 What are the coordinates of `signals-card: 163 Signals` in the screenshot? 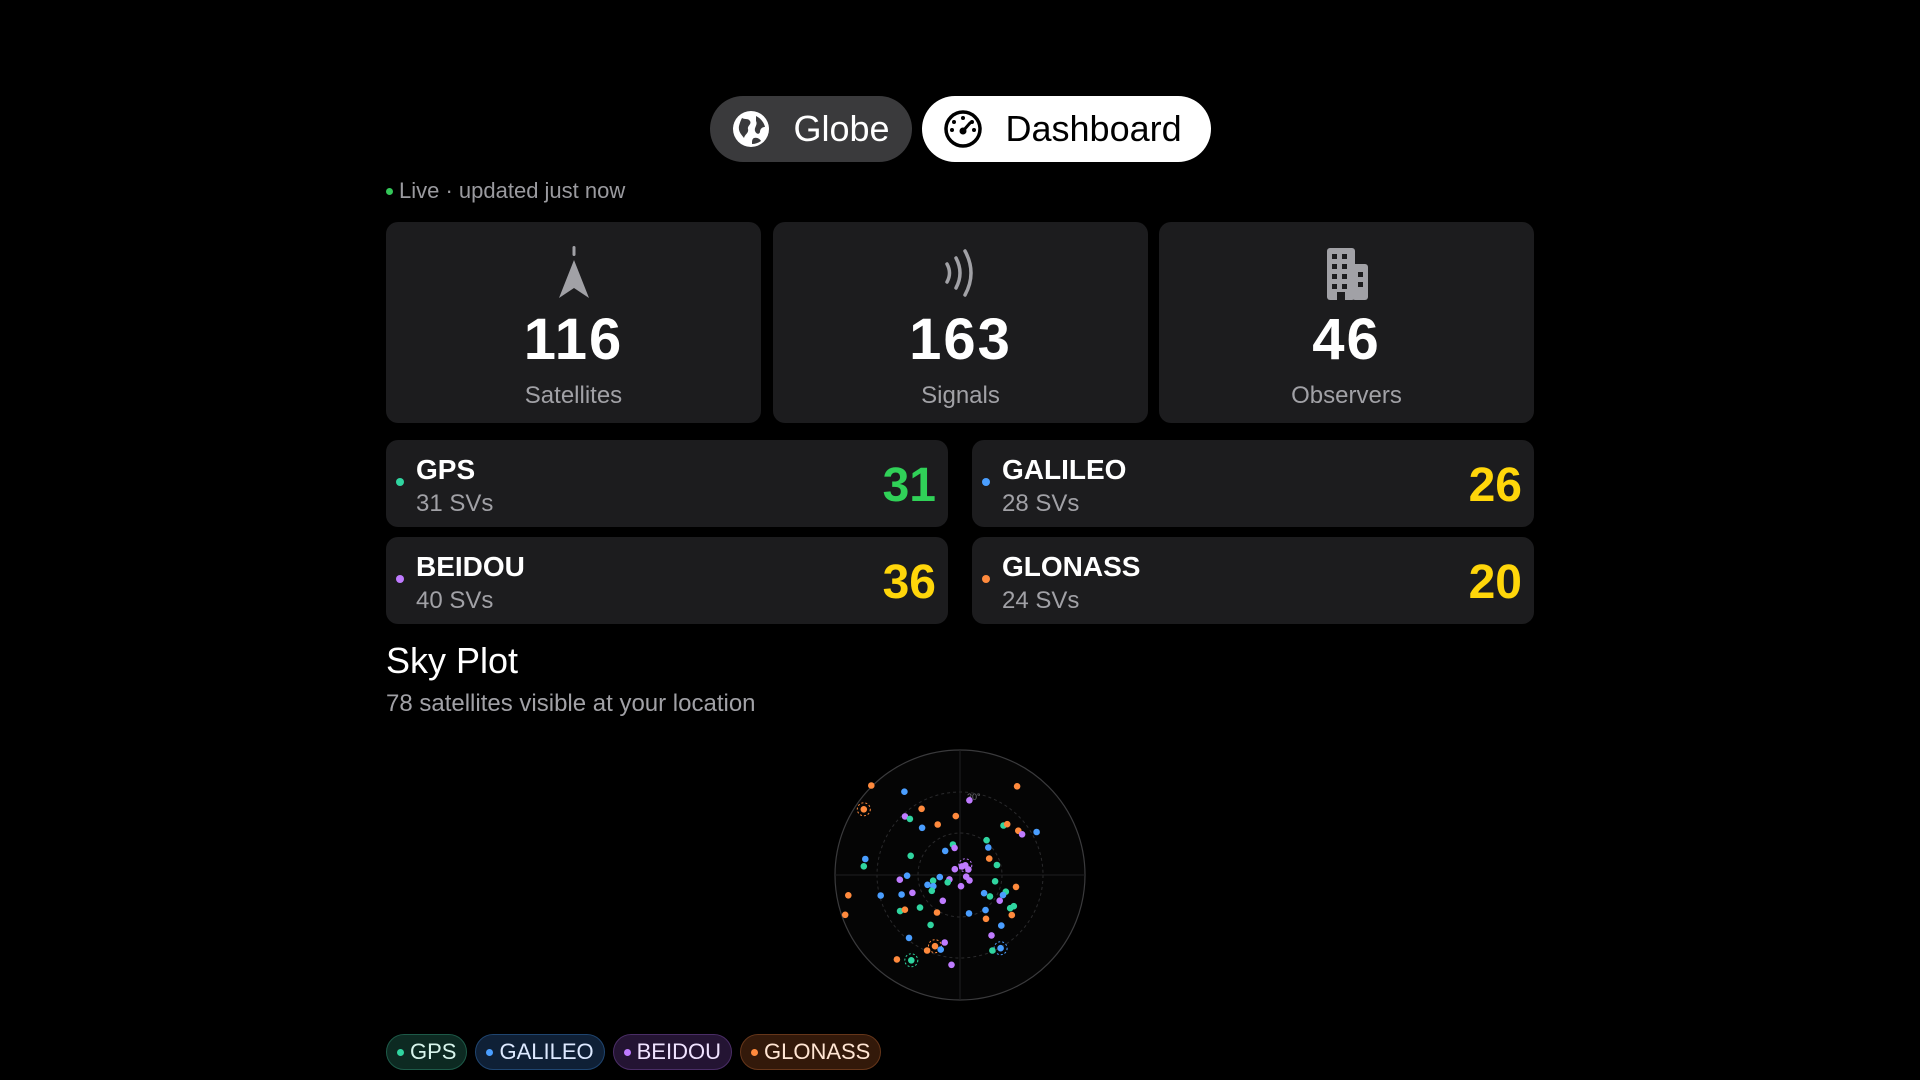 It's located at (960, 322).